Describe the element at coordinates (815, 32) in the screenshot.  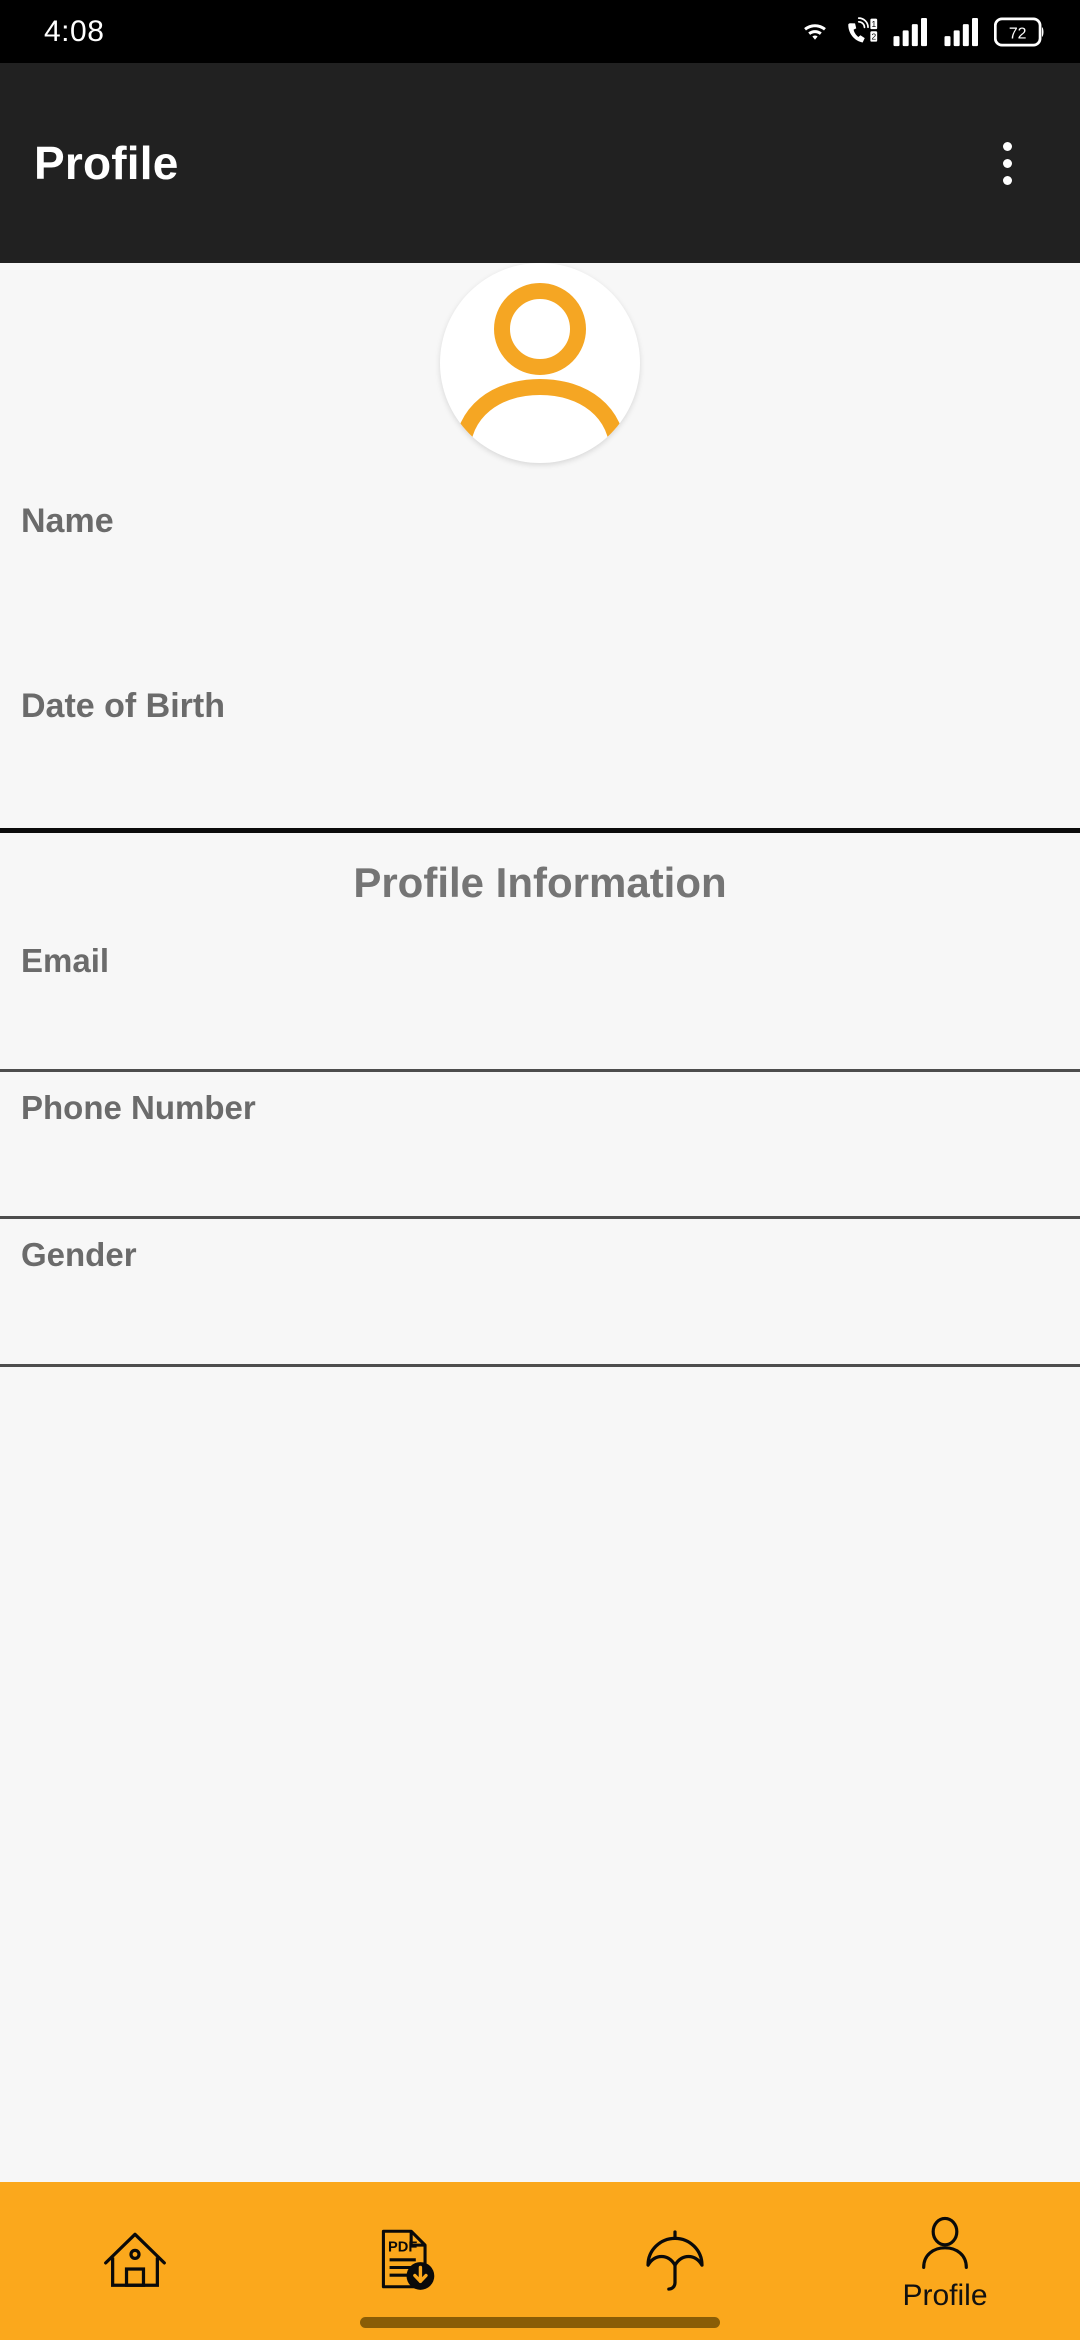
I see `wifi-icon` at that location.